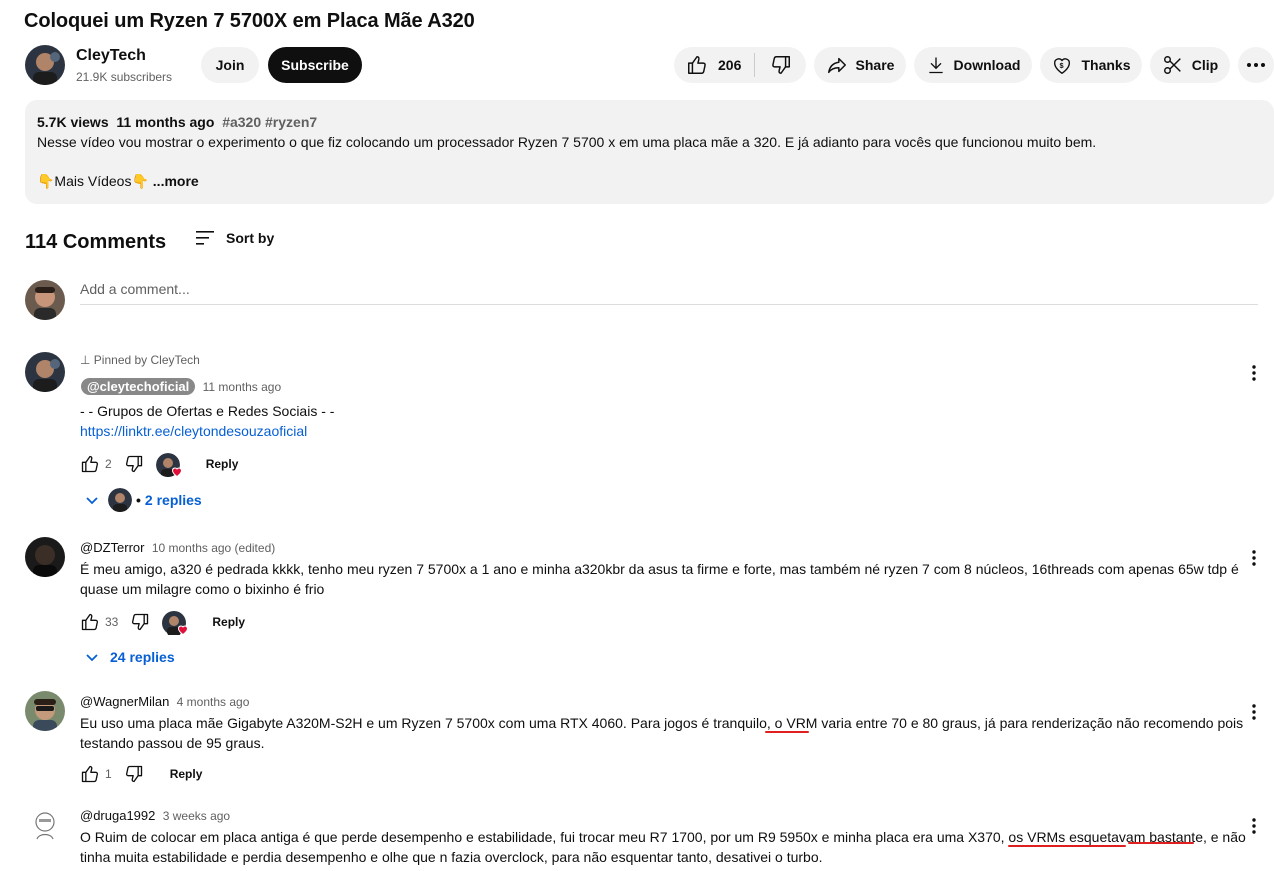  I want to click on heart-icon, so click(183, 630).